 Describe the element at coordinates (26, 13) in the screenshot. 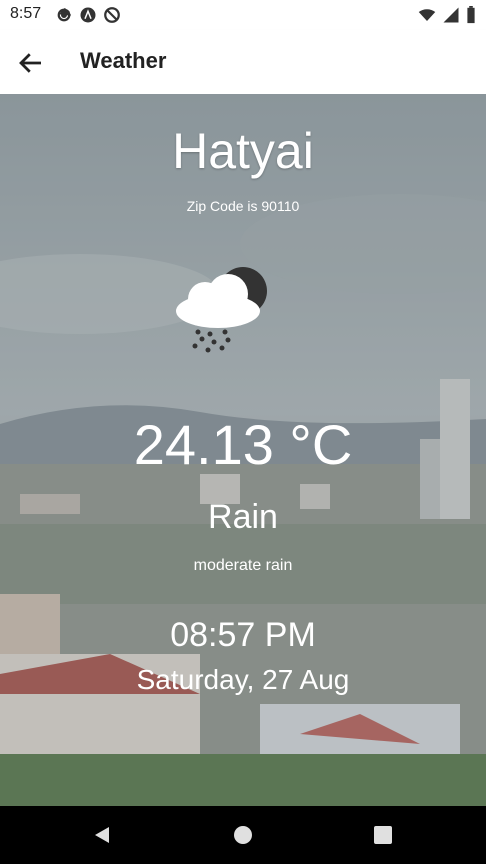

I see `status-time: 8:57` at that location.